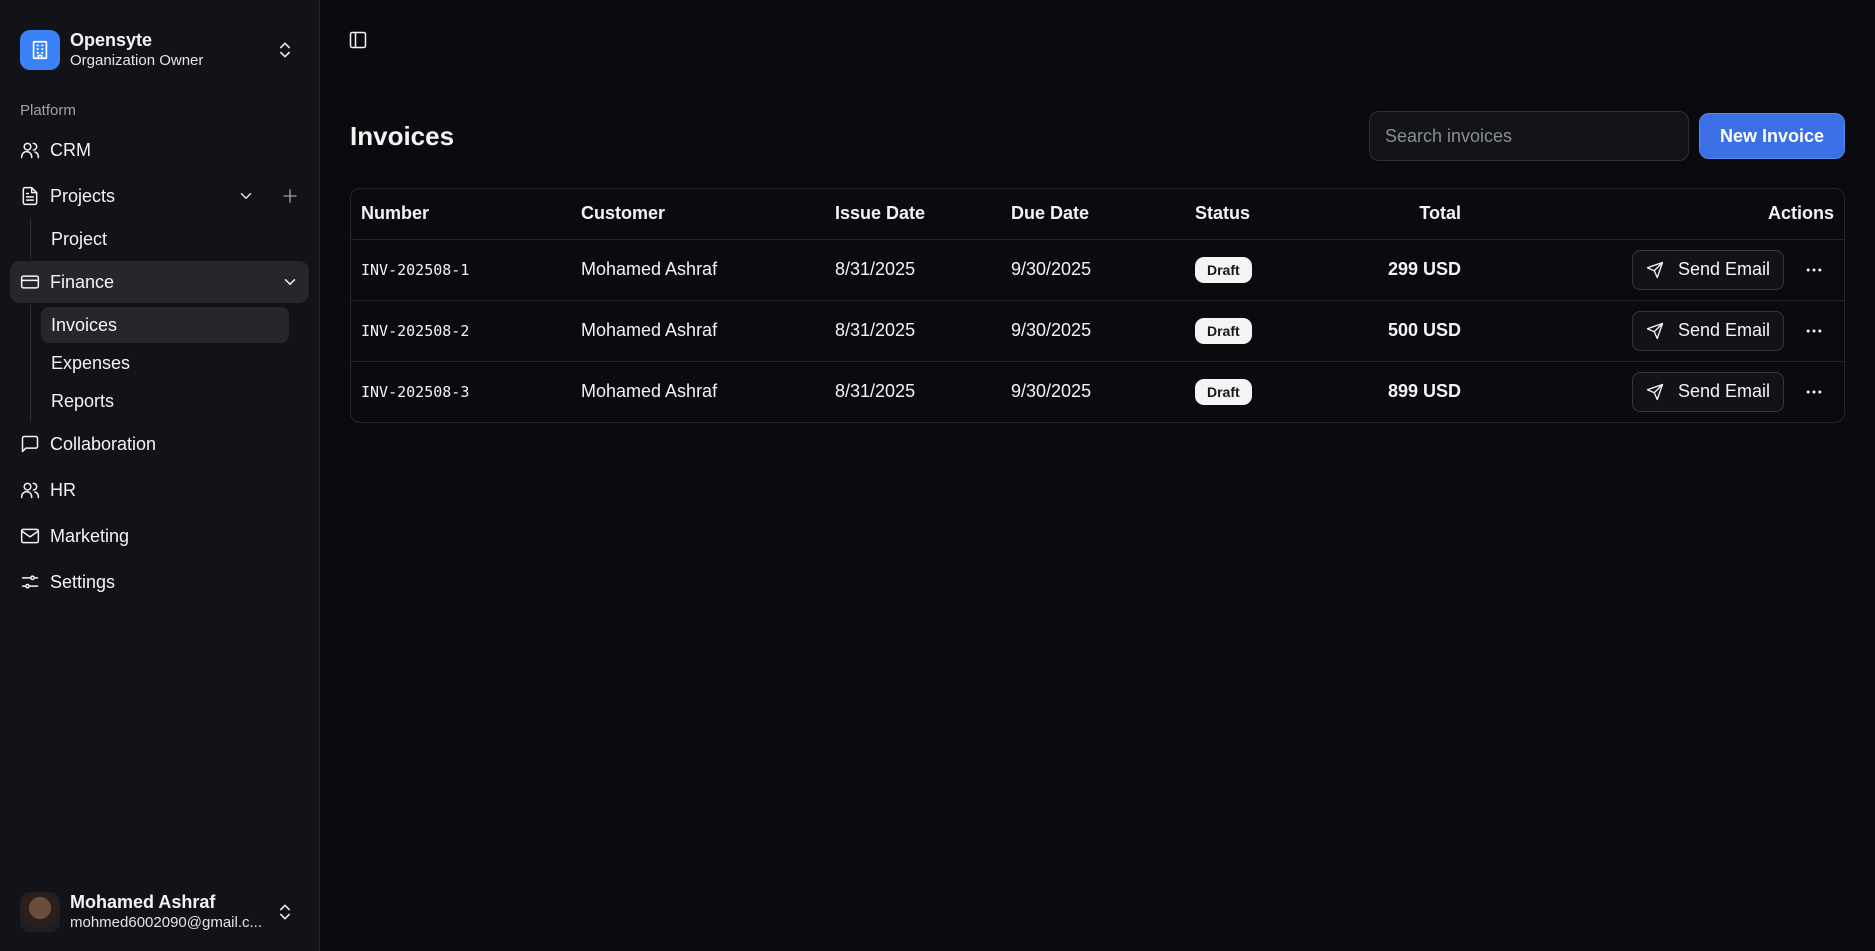  I want to click on org-switcher: Opensyte Organization Owner, so click(159, 40).